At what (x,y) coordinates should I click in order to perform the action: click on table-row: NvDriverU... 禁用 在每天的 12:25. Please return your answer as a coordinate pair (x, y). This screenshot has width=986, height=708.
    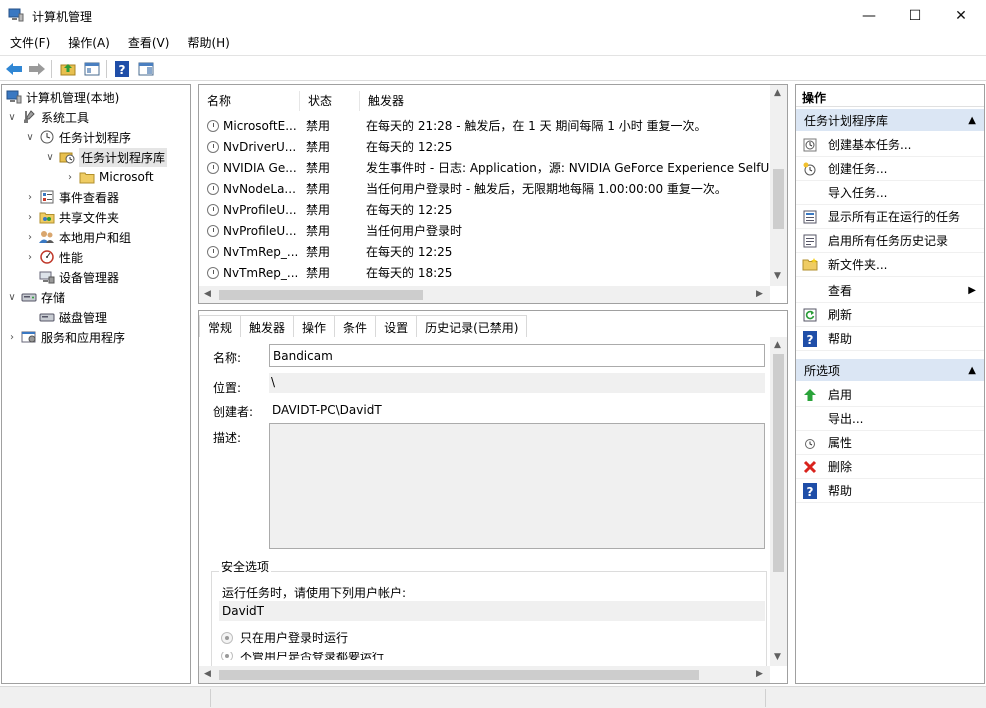
    Looking at the image, I should click on (484, 146).